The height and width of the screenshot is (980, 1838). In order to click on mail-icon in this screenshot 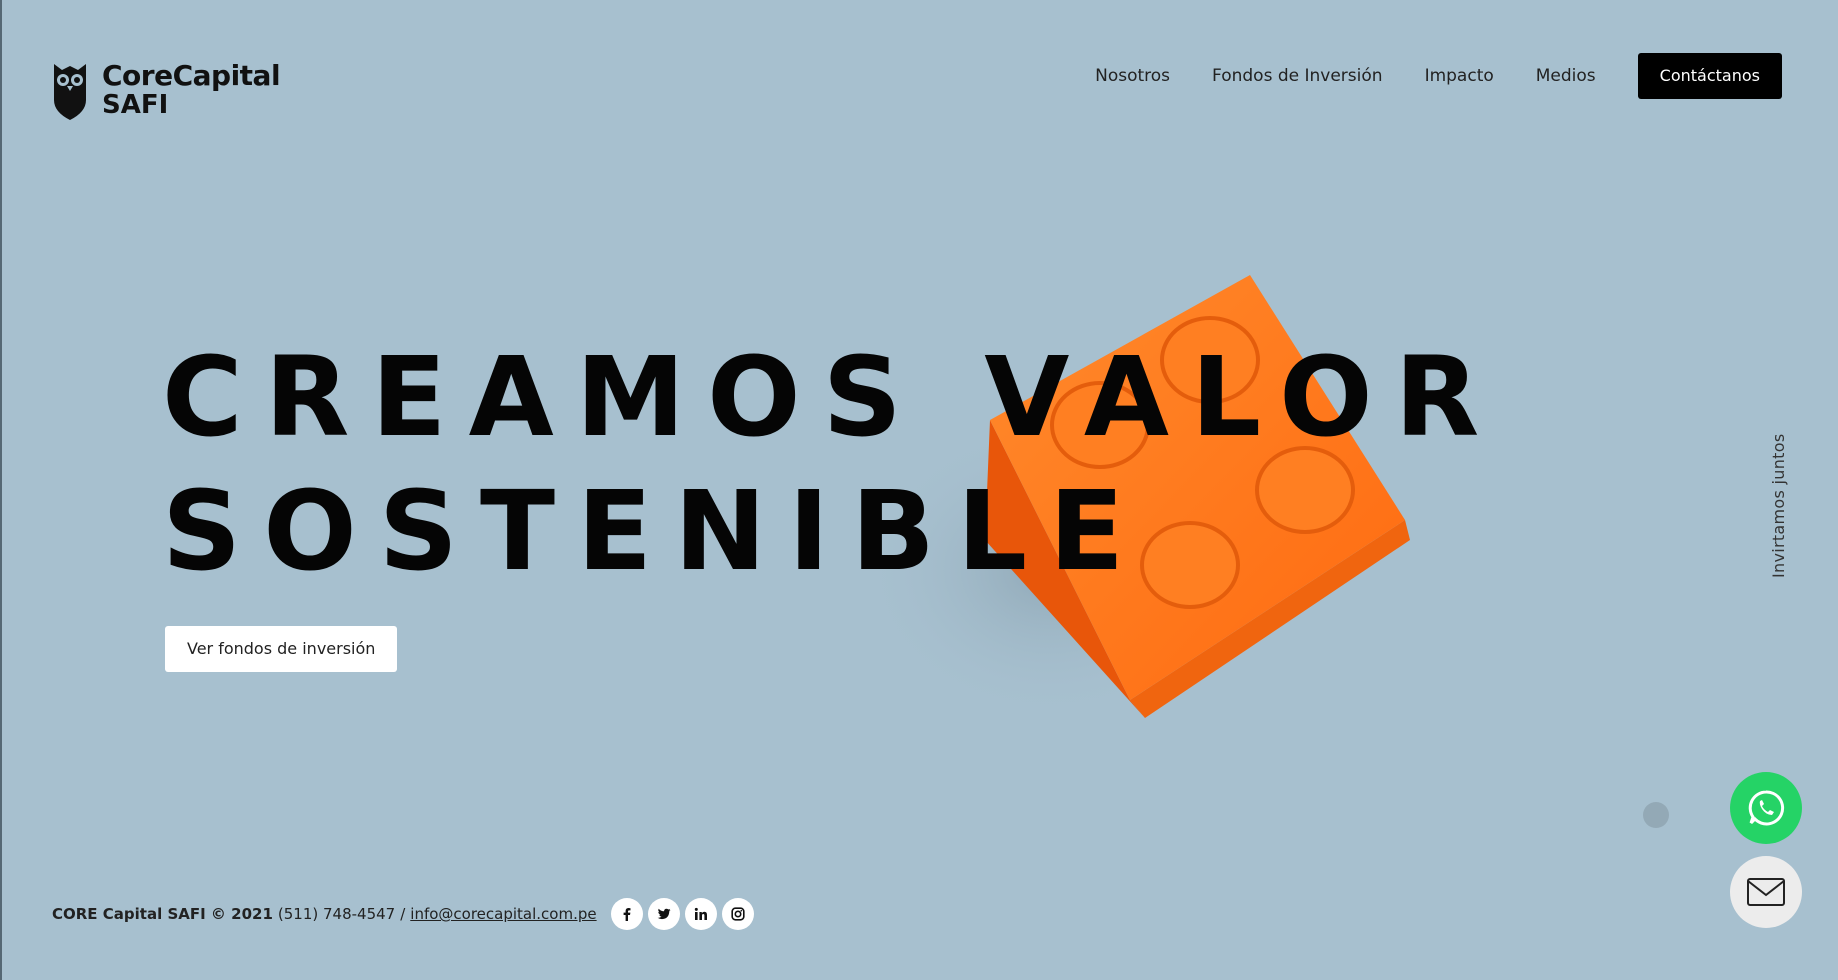, I will do `click(1766, 892)`.